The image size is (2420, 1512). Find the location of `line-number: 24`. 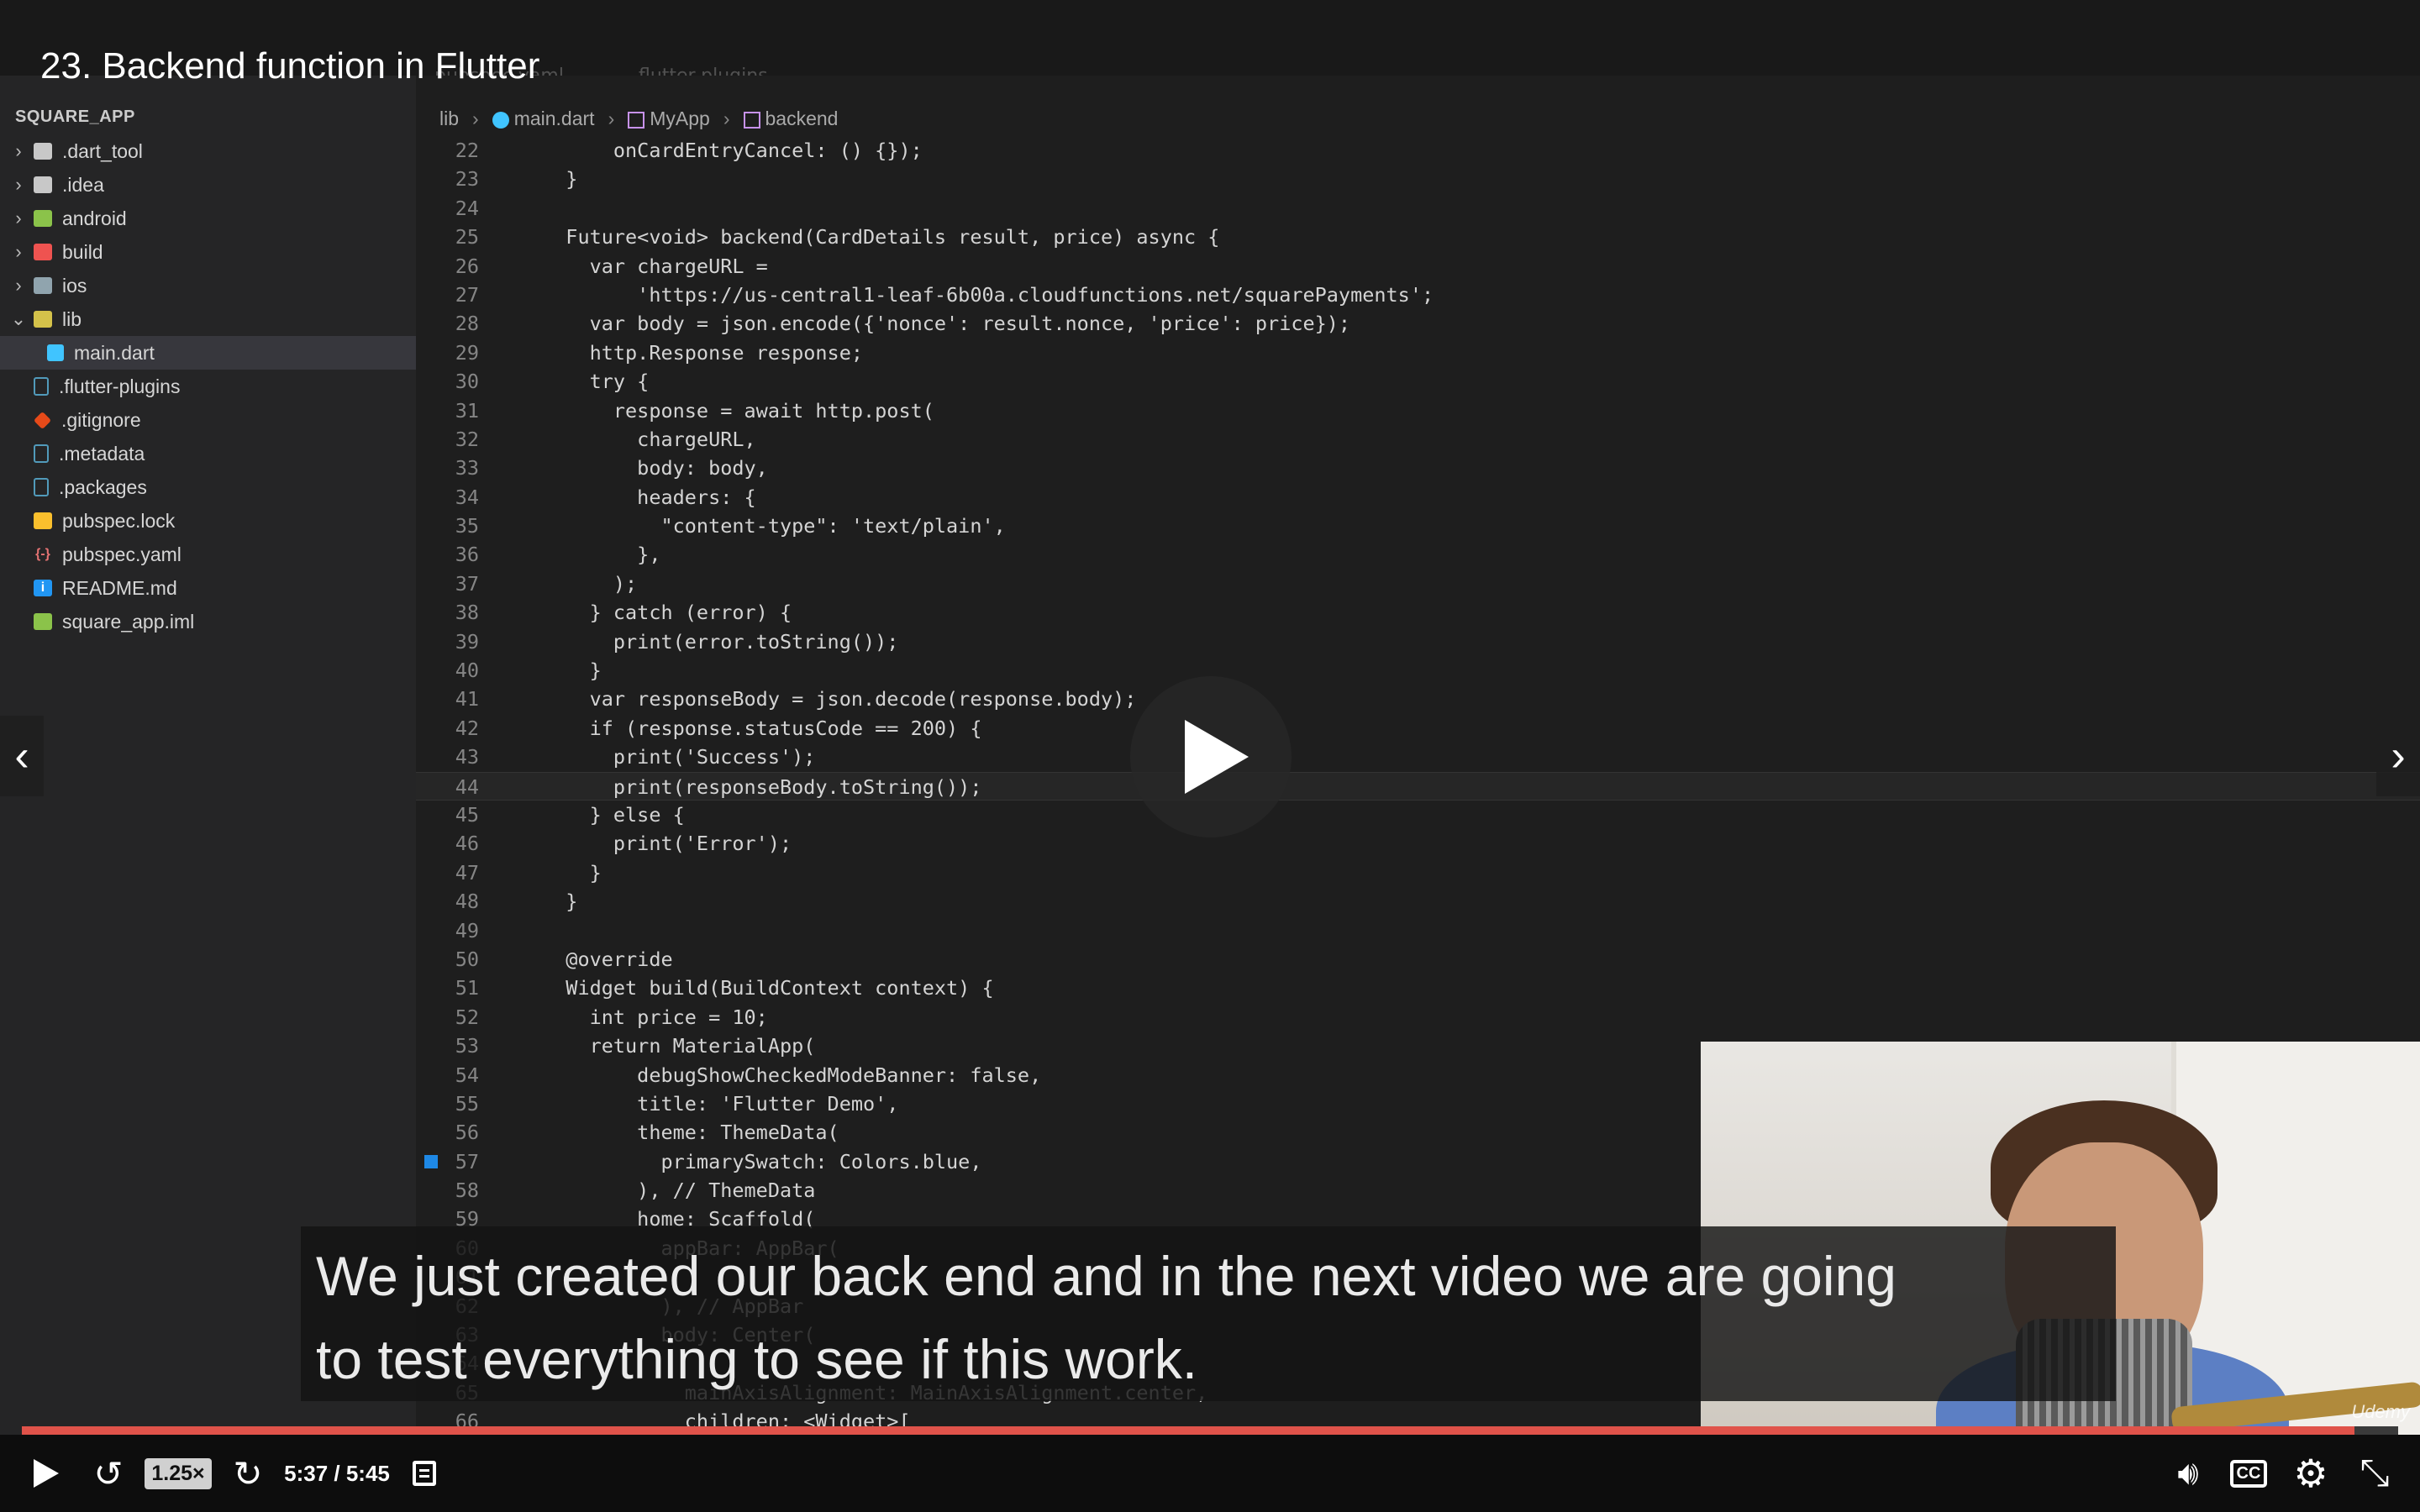

line-number: 24 is located at coordinates (467, 208).